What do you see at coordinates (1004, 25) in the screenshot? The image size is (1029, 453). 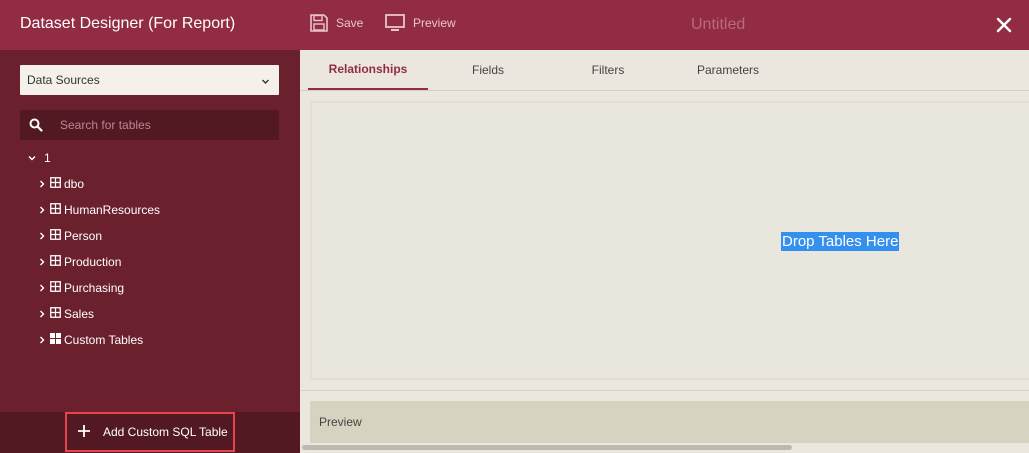 I see `close-button` at bounding box center [1004, 25].